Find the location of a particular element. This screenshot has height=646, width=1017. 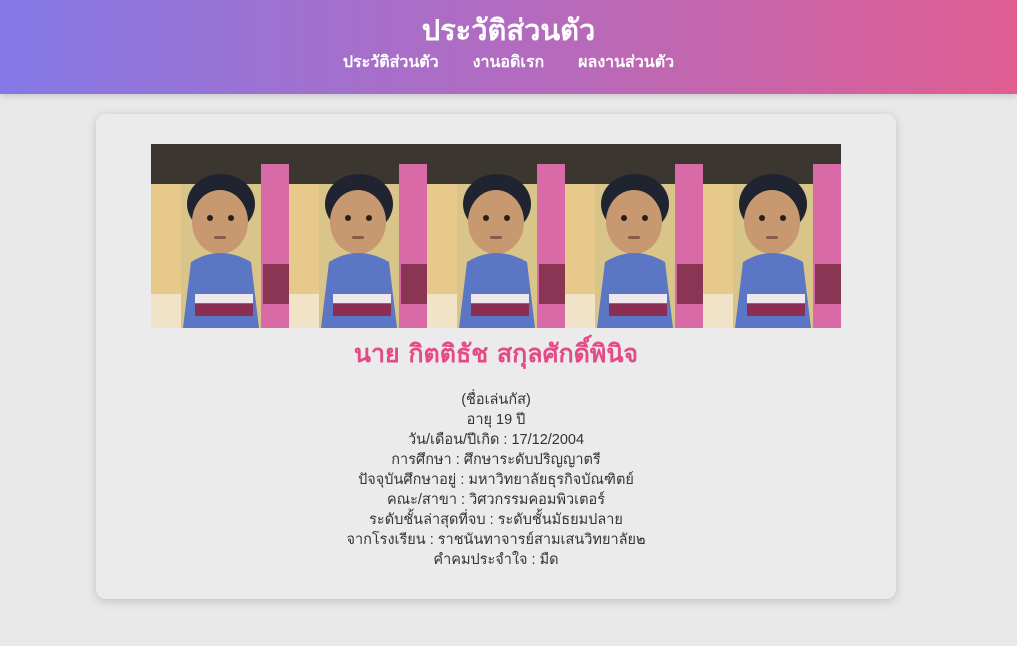

nav-link-profile: ประวัติส่วนตัว is located at coordinates (391, 62).